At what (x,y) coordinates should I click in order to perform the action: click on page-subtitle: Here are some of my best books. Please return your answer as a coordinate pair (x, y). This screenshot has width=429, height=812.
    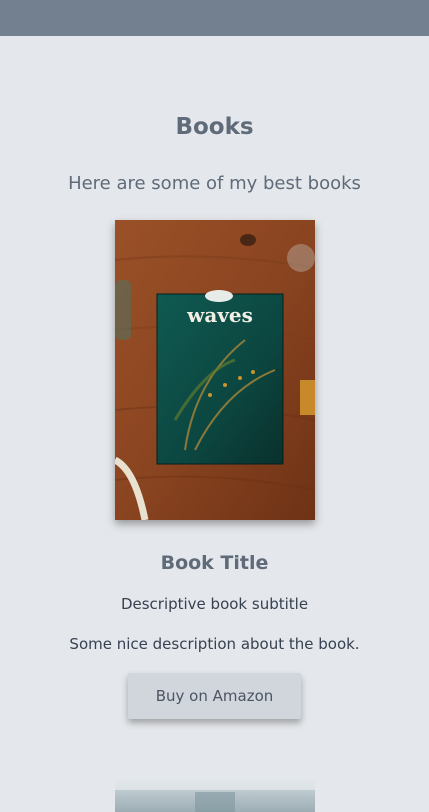
    Looking at the image, I should click on (214, 183).